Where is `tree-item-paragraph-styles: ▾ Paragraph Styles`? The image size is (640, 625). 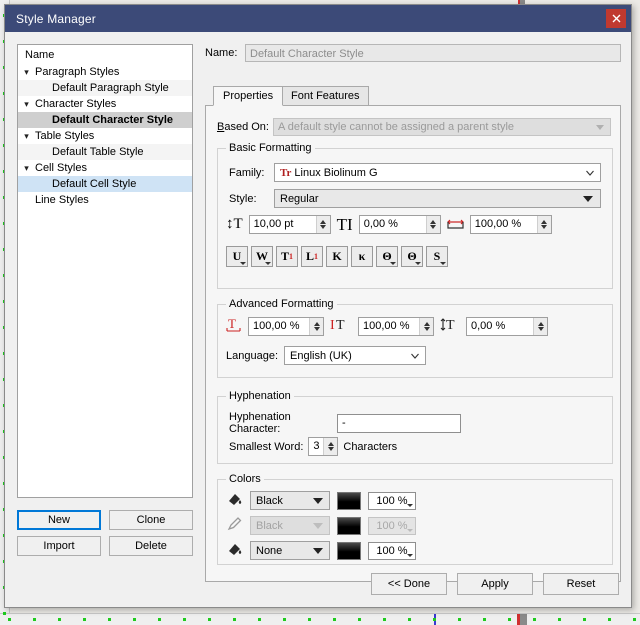 tree-item-paragraph-styles: ▾ Paragraph Styles is located at coordinates (105, 72).